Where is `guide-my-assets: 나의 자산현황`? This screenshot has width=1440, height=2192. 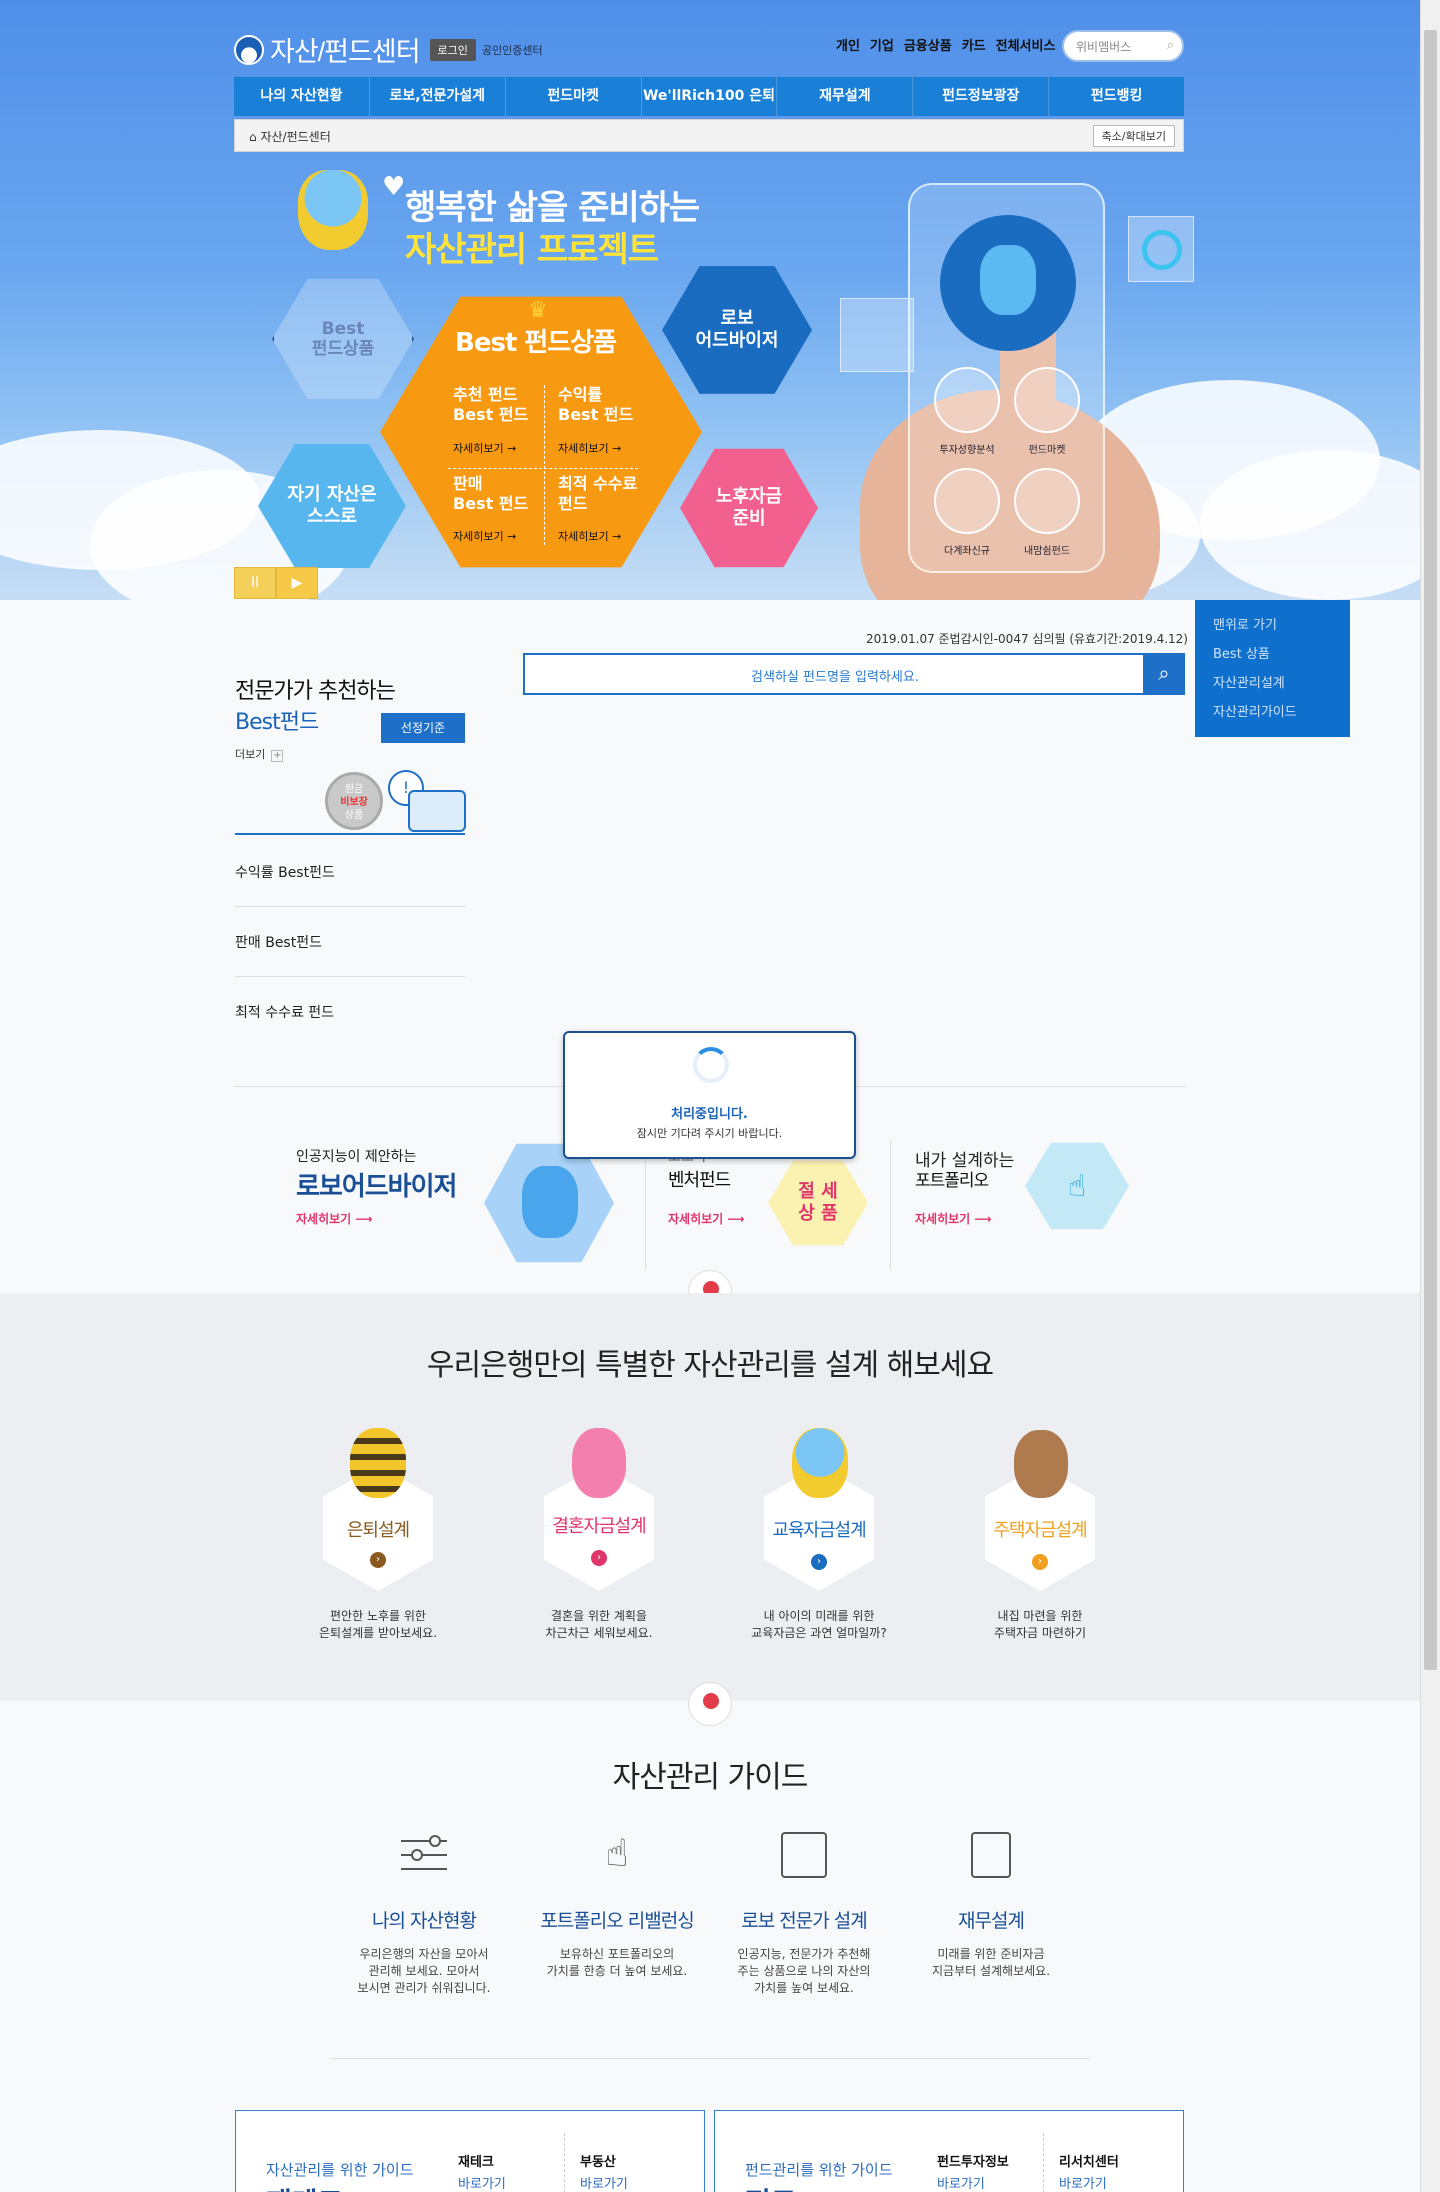 guide-my-assets: 나의 자산현황 is located at coordinates (424, 1919).